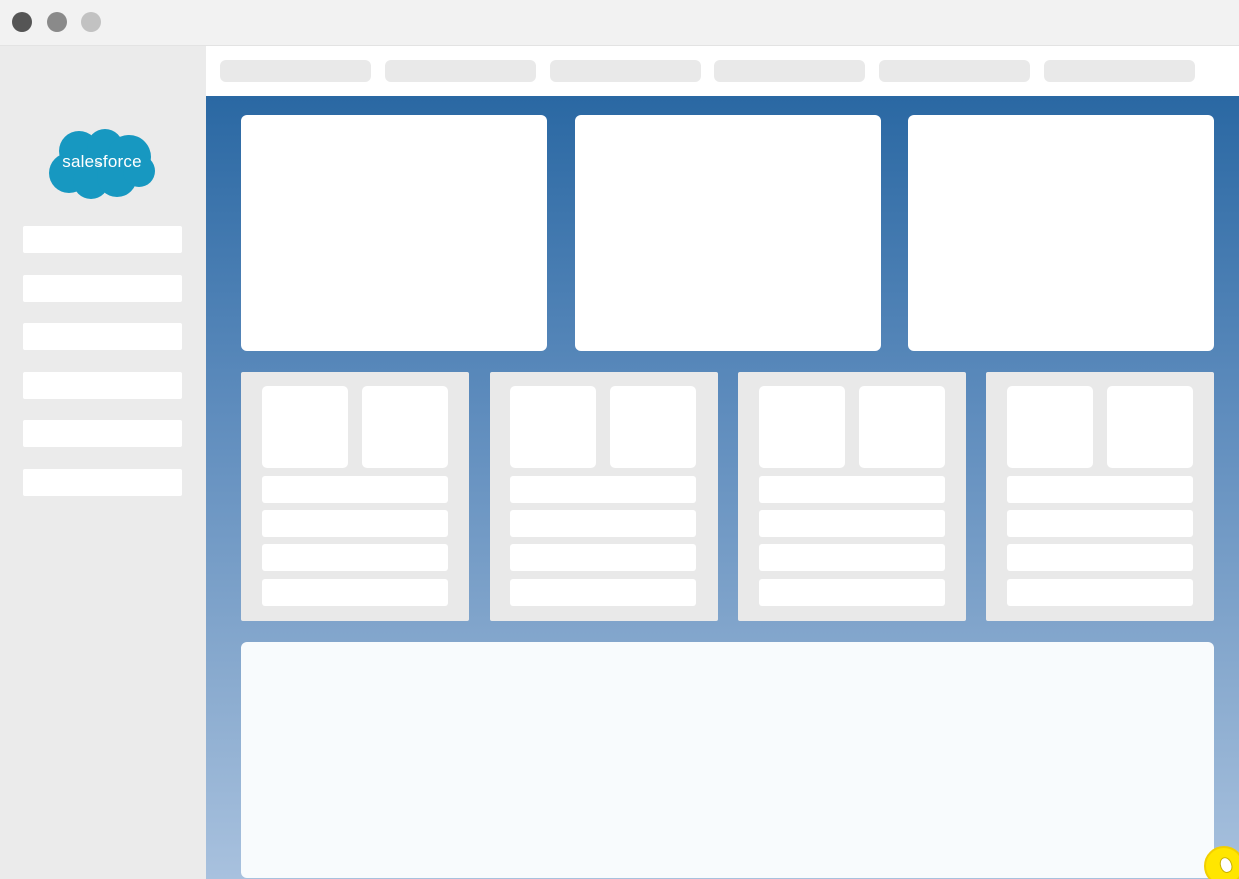  I want to click on top-navigation, so click(722, 71).